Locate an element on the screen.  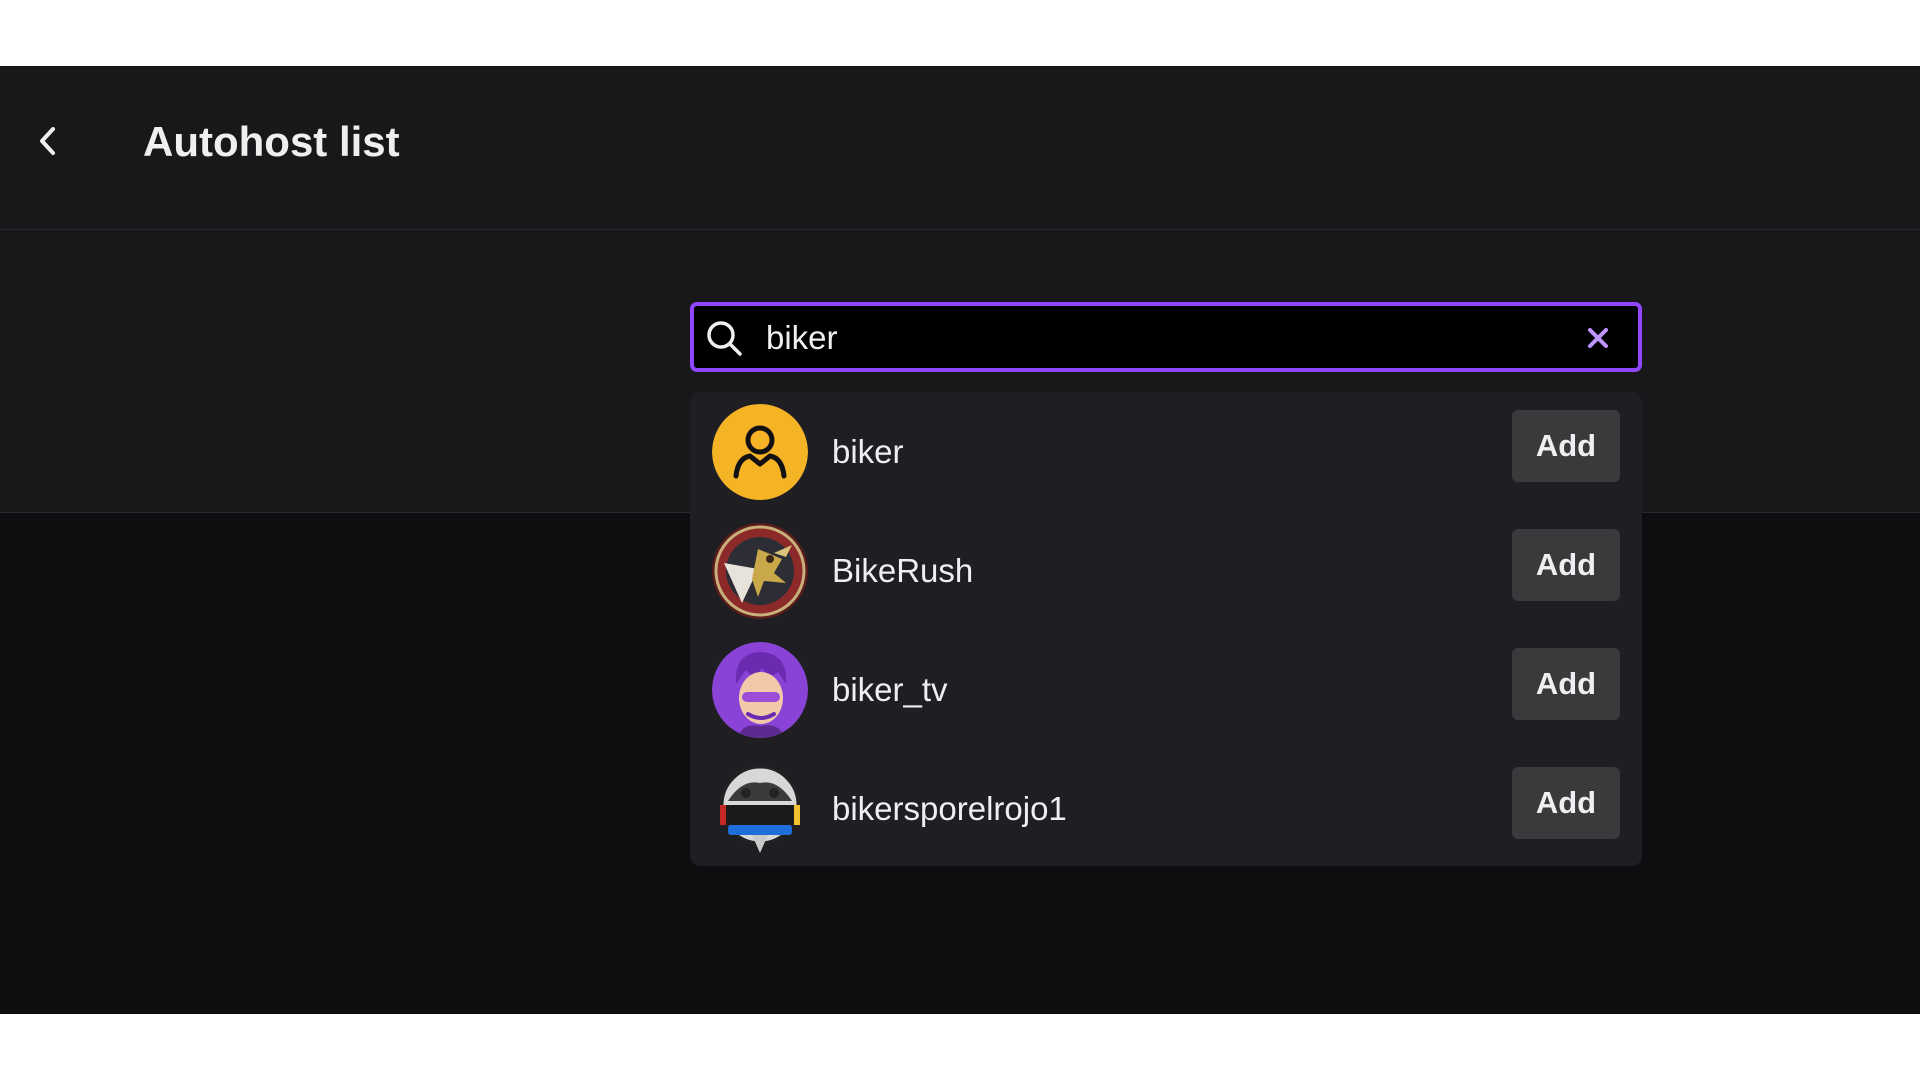
back-button is located at coordinates (48, 141).